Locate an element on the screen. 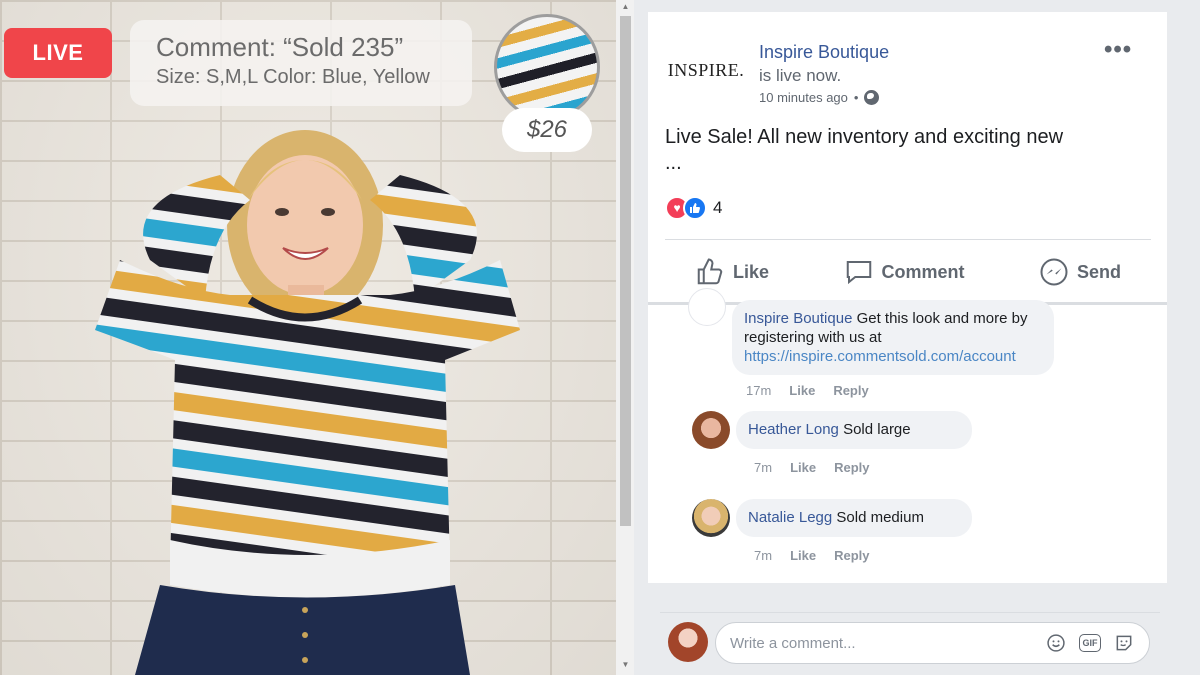 Image resolution: width=1200 pixels, height=675 pixels. emoji-icon is located at coordinates (1056, 643).